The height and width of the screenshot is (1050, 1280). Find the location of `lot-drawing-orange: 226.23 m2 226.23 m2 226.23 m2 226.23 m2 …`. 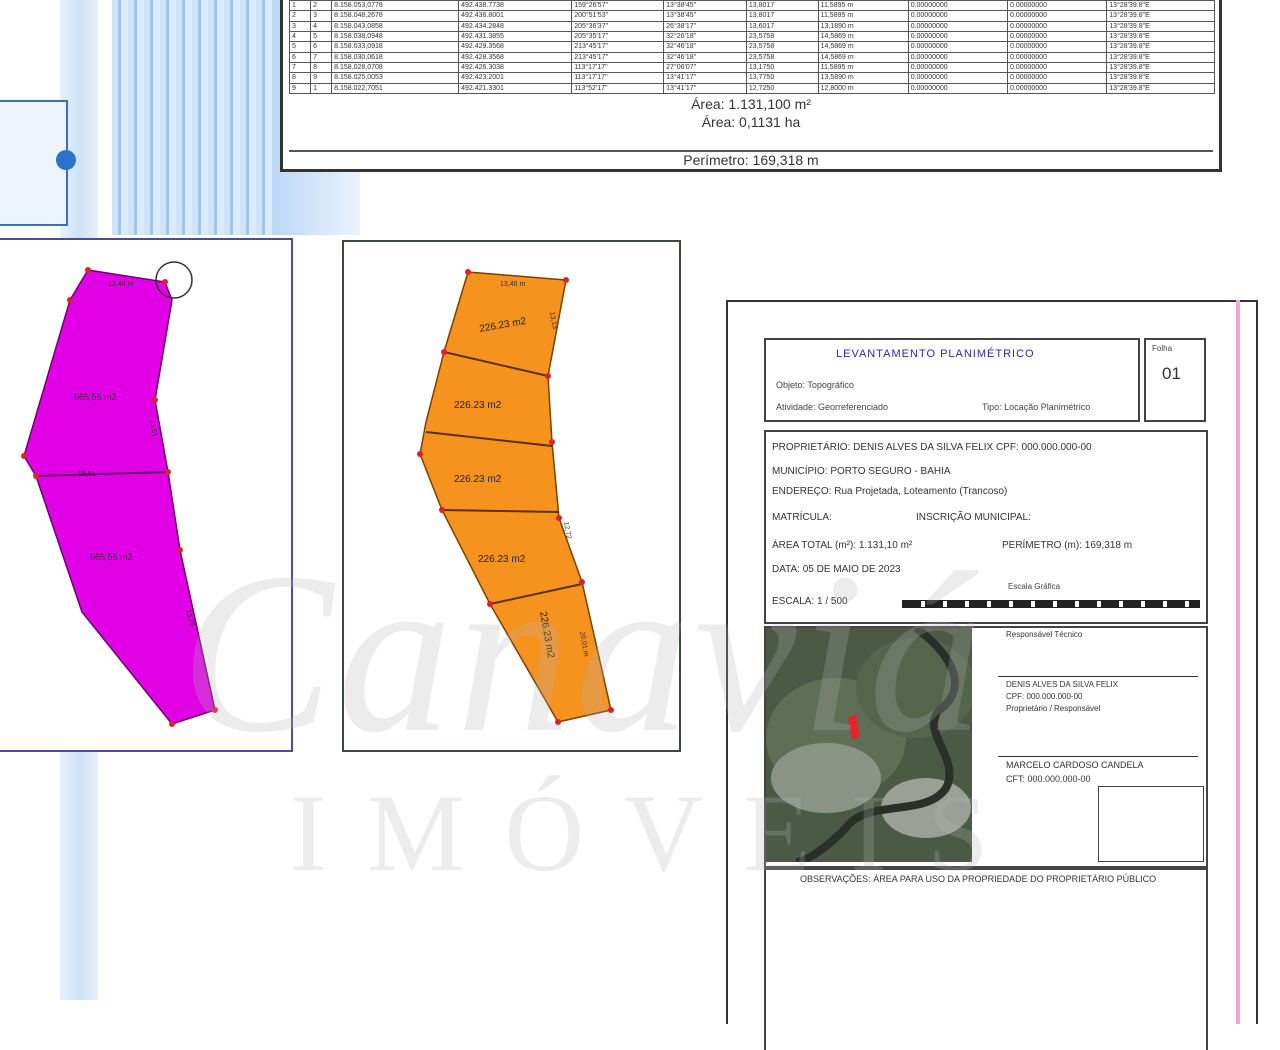

lot-drawing-orange: 226.23 m2 226.23 m2 226.23 m2 226.23 m2 … is located at coordinates (511, 496).